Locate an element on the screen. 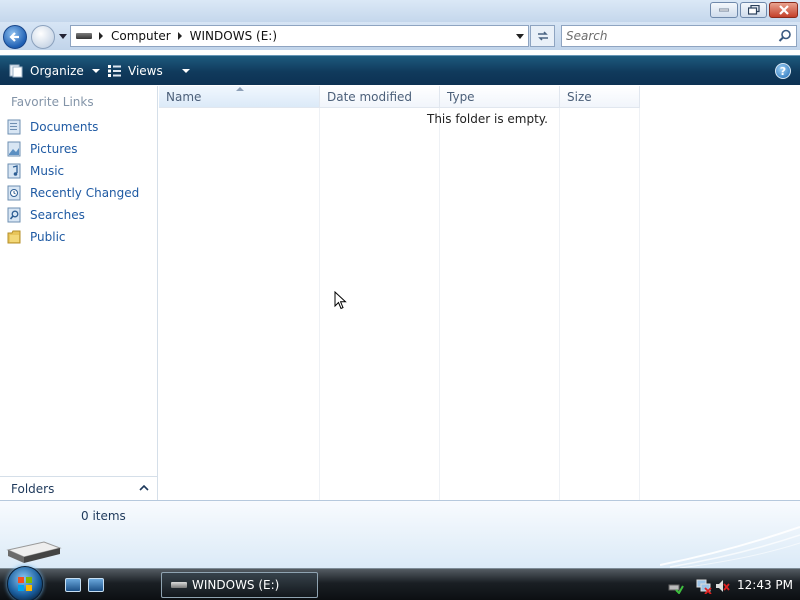  system-clock: 12:43 PM is located at coordinates (765, 585).